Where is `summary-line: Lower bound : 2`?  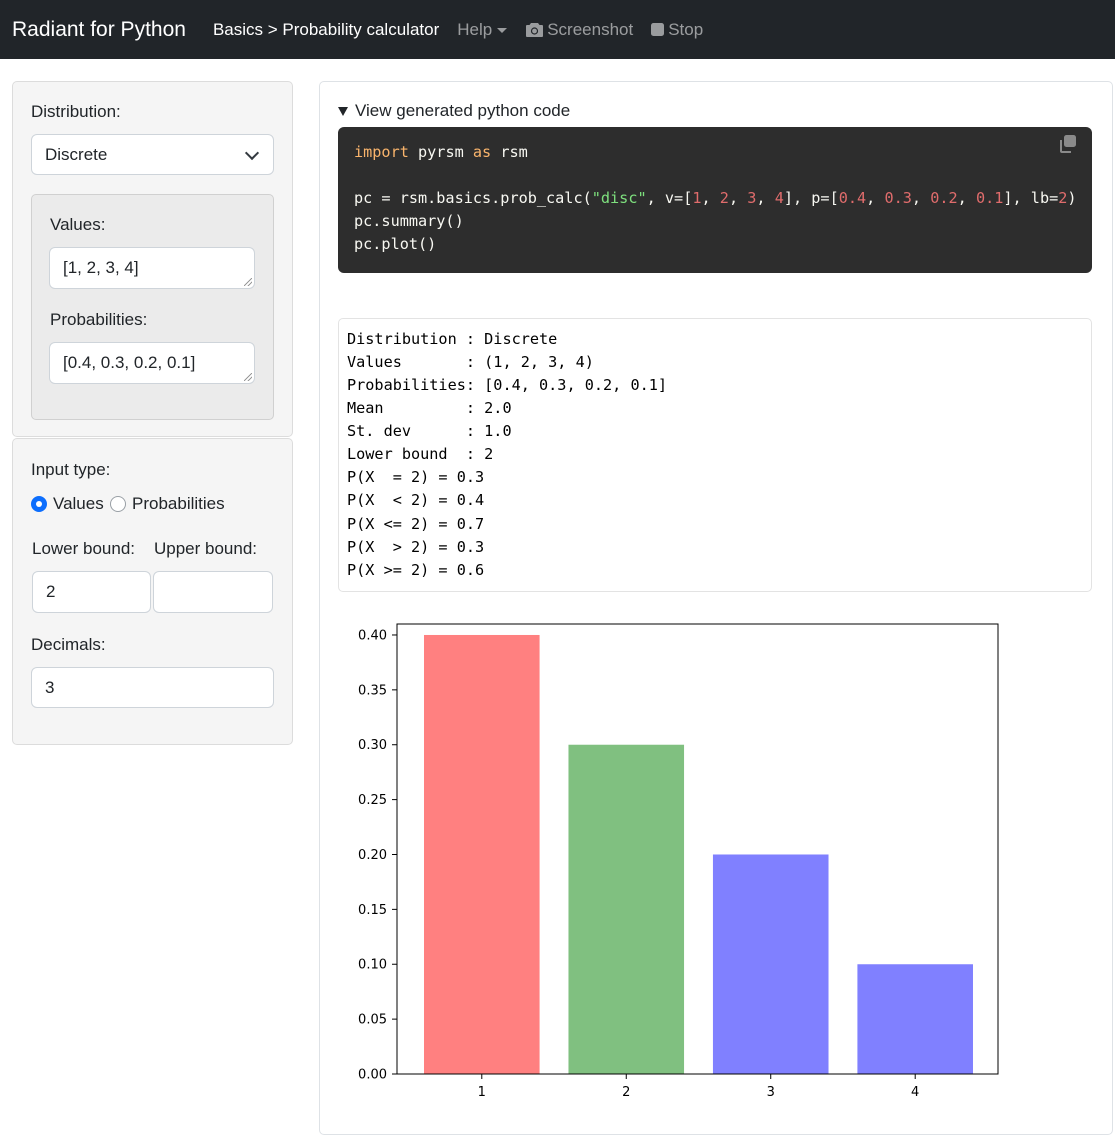 summary-line: Lower bound : 2 is located at coordinates (420, 454).